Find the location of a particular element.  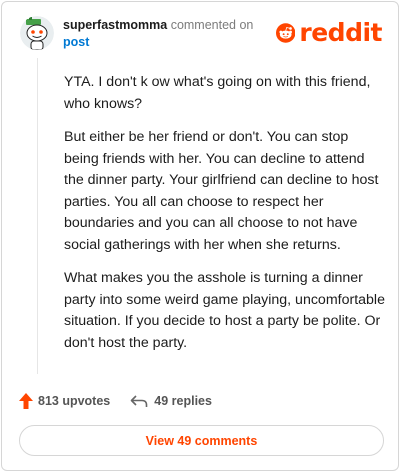

reply-stat: 49 replies is located at coordinates (171, 401).